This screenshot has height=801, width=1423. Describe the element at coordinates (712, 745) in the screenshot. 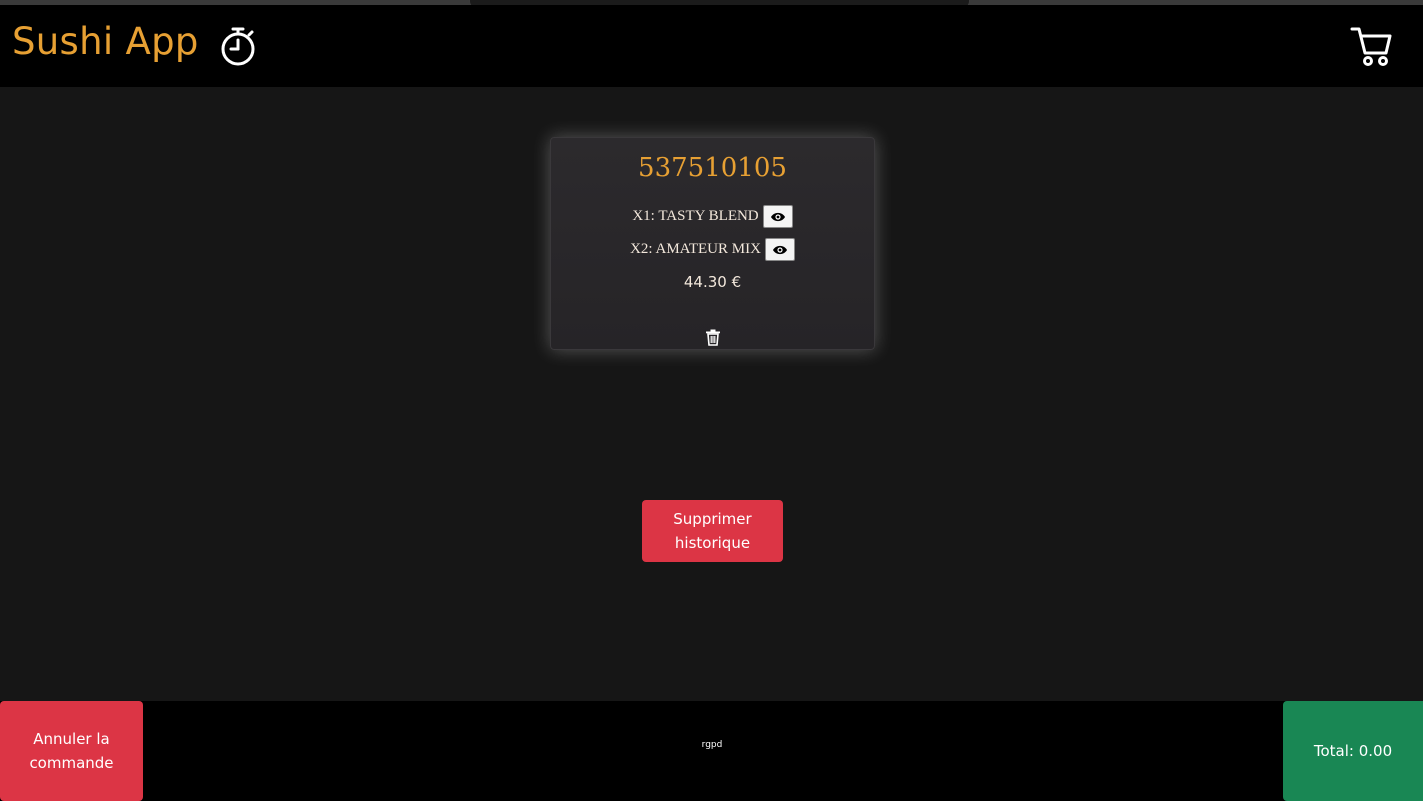

I see `rgpd-link: rgpd` at that location.